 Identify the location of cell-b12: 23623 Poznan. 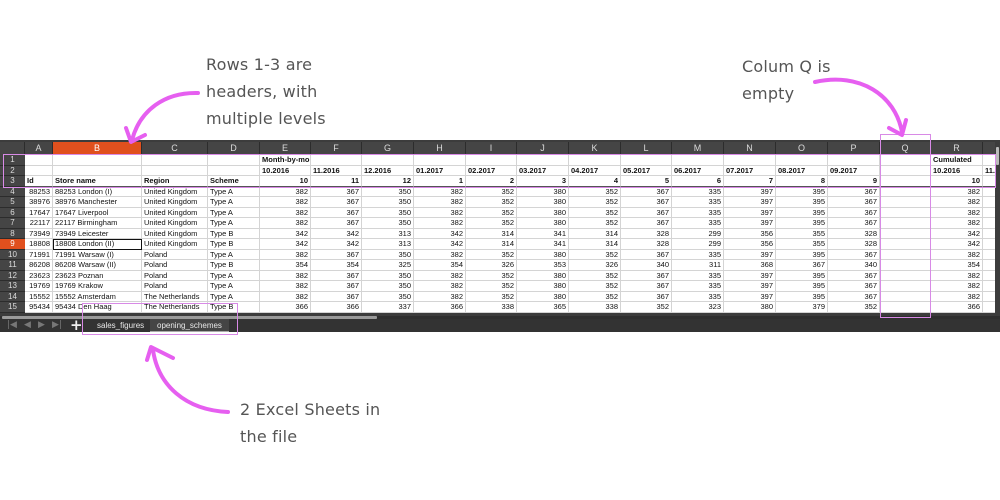
(97, 275).